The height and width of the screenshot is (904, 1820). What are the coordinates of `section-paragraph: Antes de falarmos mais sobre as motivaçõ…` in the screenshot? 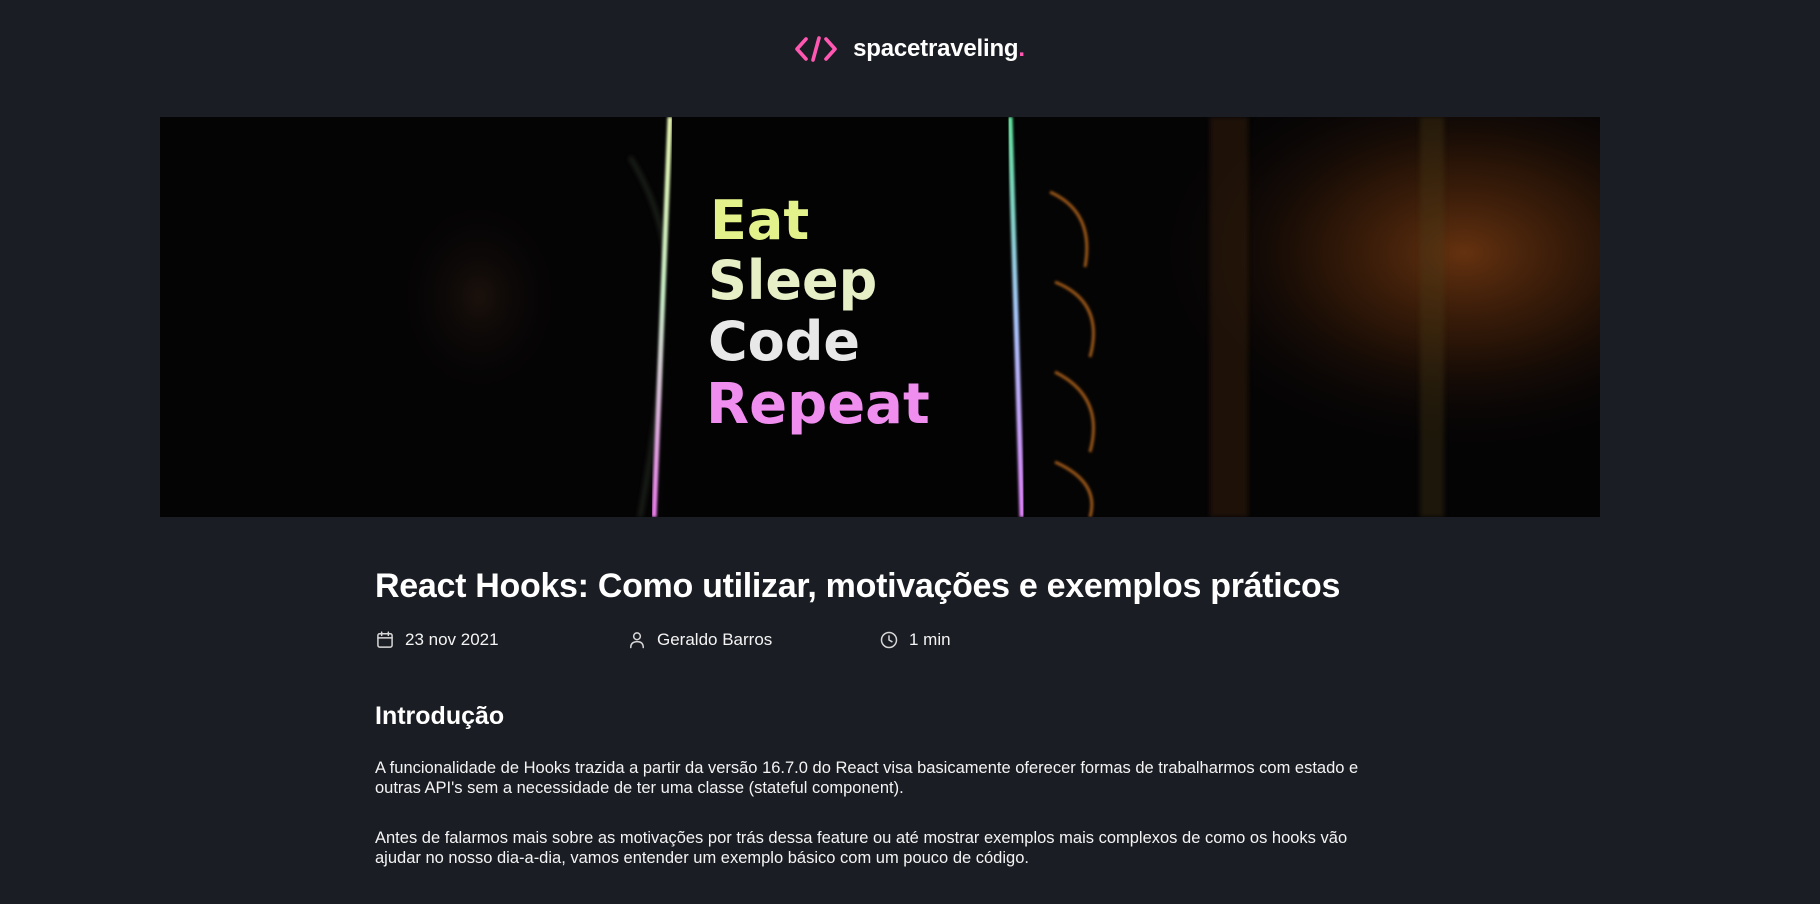 It's located at (861, 848).